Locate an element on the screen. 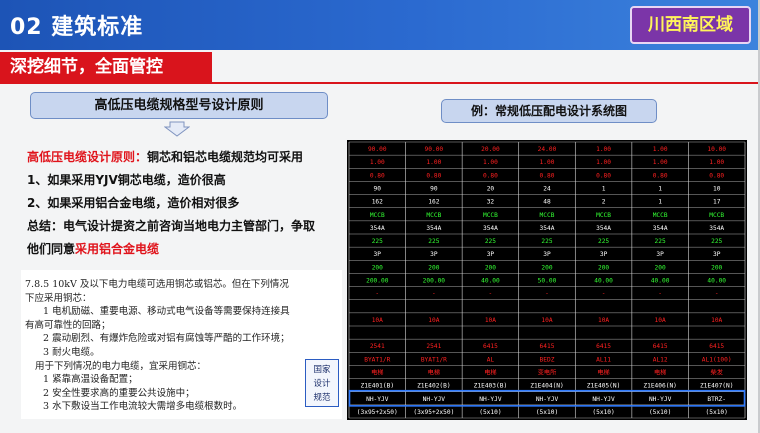 The height and width of the screenshot is (433, 760). page-title: 02 建筑标准 is located at coordinates (77, 27).